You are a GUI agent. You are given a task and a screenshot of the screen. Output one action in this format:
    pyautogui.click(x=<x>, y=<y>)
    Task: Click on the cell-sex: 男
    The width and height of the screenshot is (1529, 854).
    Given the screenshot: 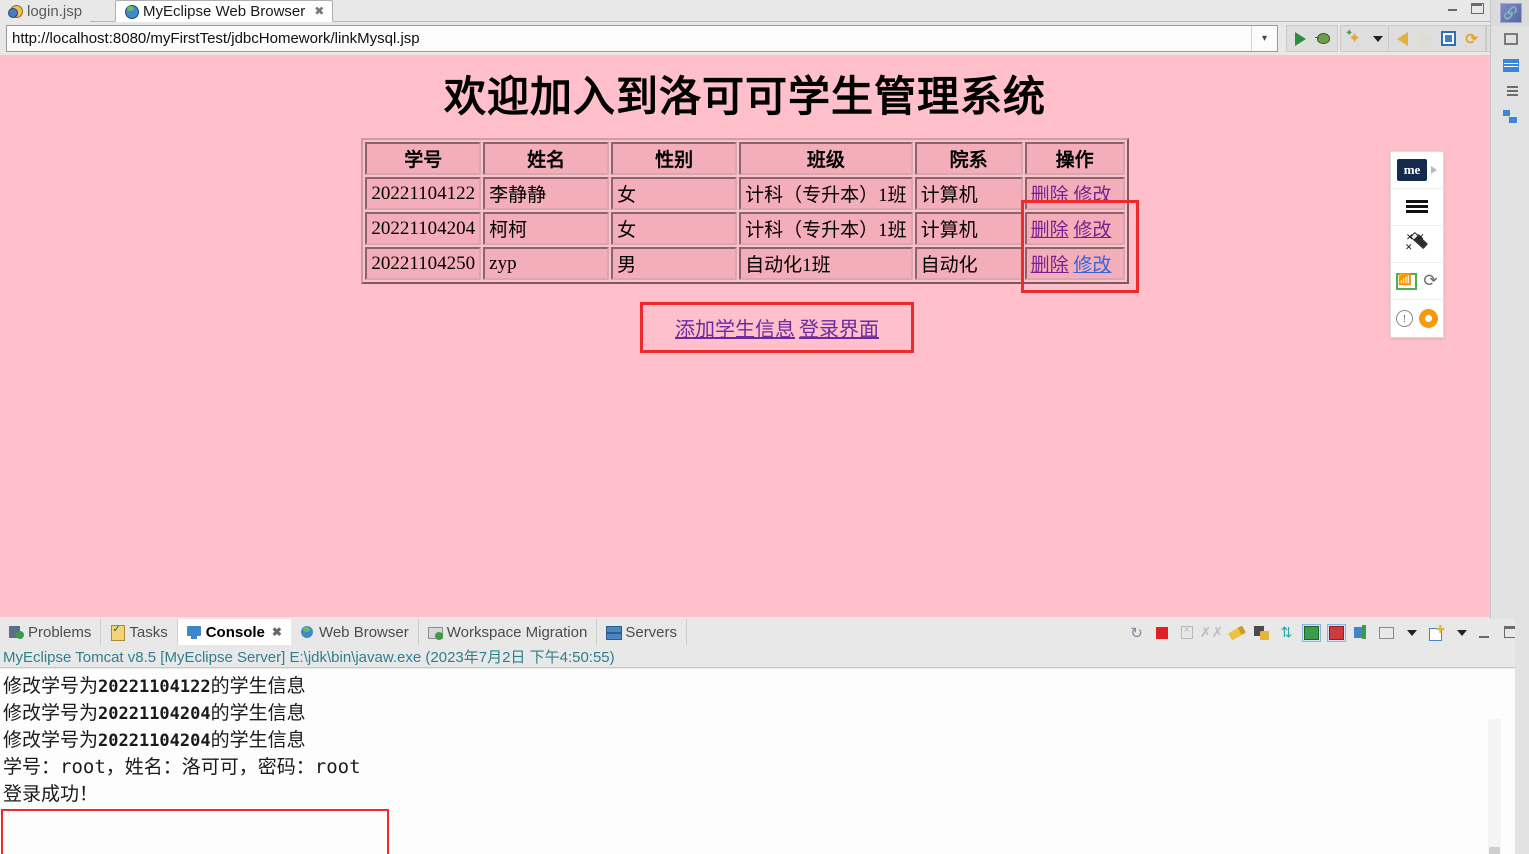 What is the action you would take?
    pyautogui.click(x=674, y=263)
    